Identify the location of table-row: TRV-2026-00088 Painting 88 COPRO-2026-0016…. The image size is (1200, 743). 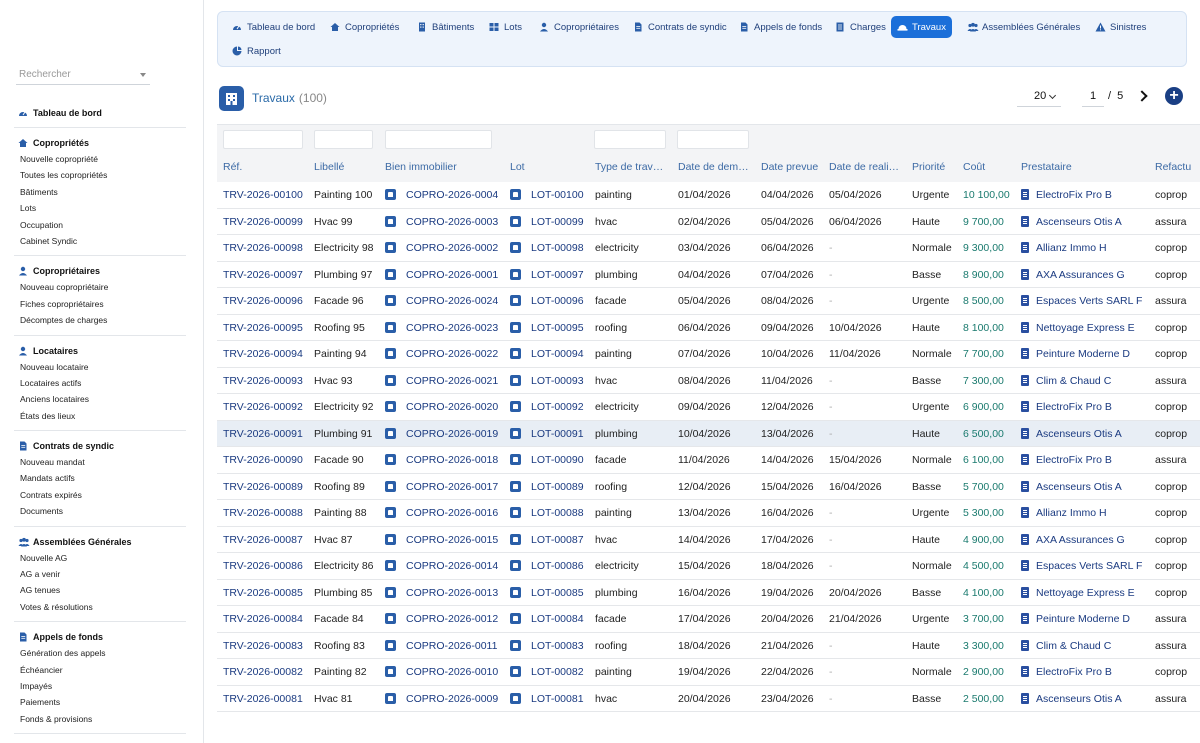
(708, 513).